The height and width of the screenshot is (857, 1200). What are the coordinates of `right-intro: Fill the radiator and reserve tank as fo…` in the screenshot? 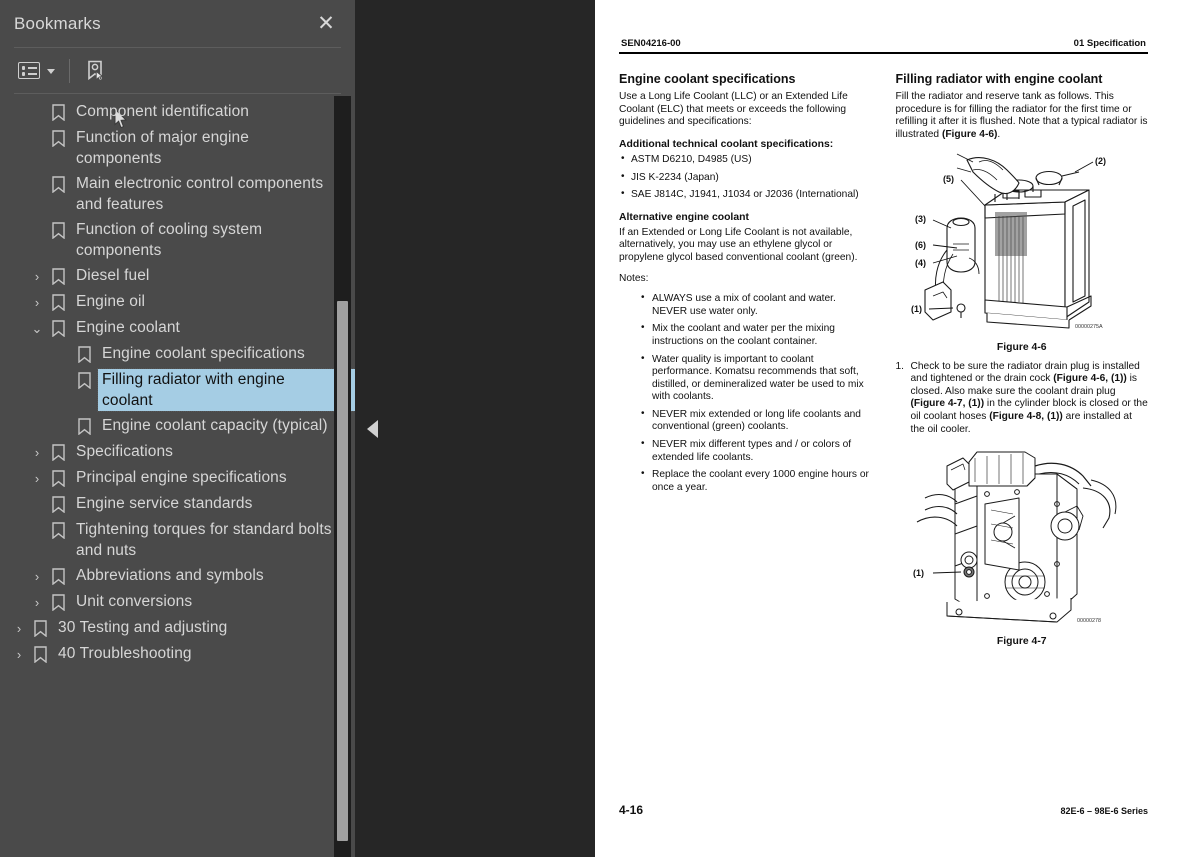 It's located at (1022, 116).